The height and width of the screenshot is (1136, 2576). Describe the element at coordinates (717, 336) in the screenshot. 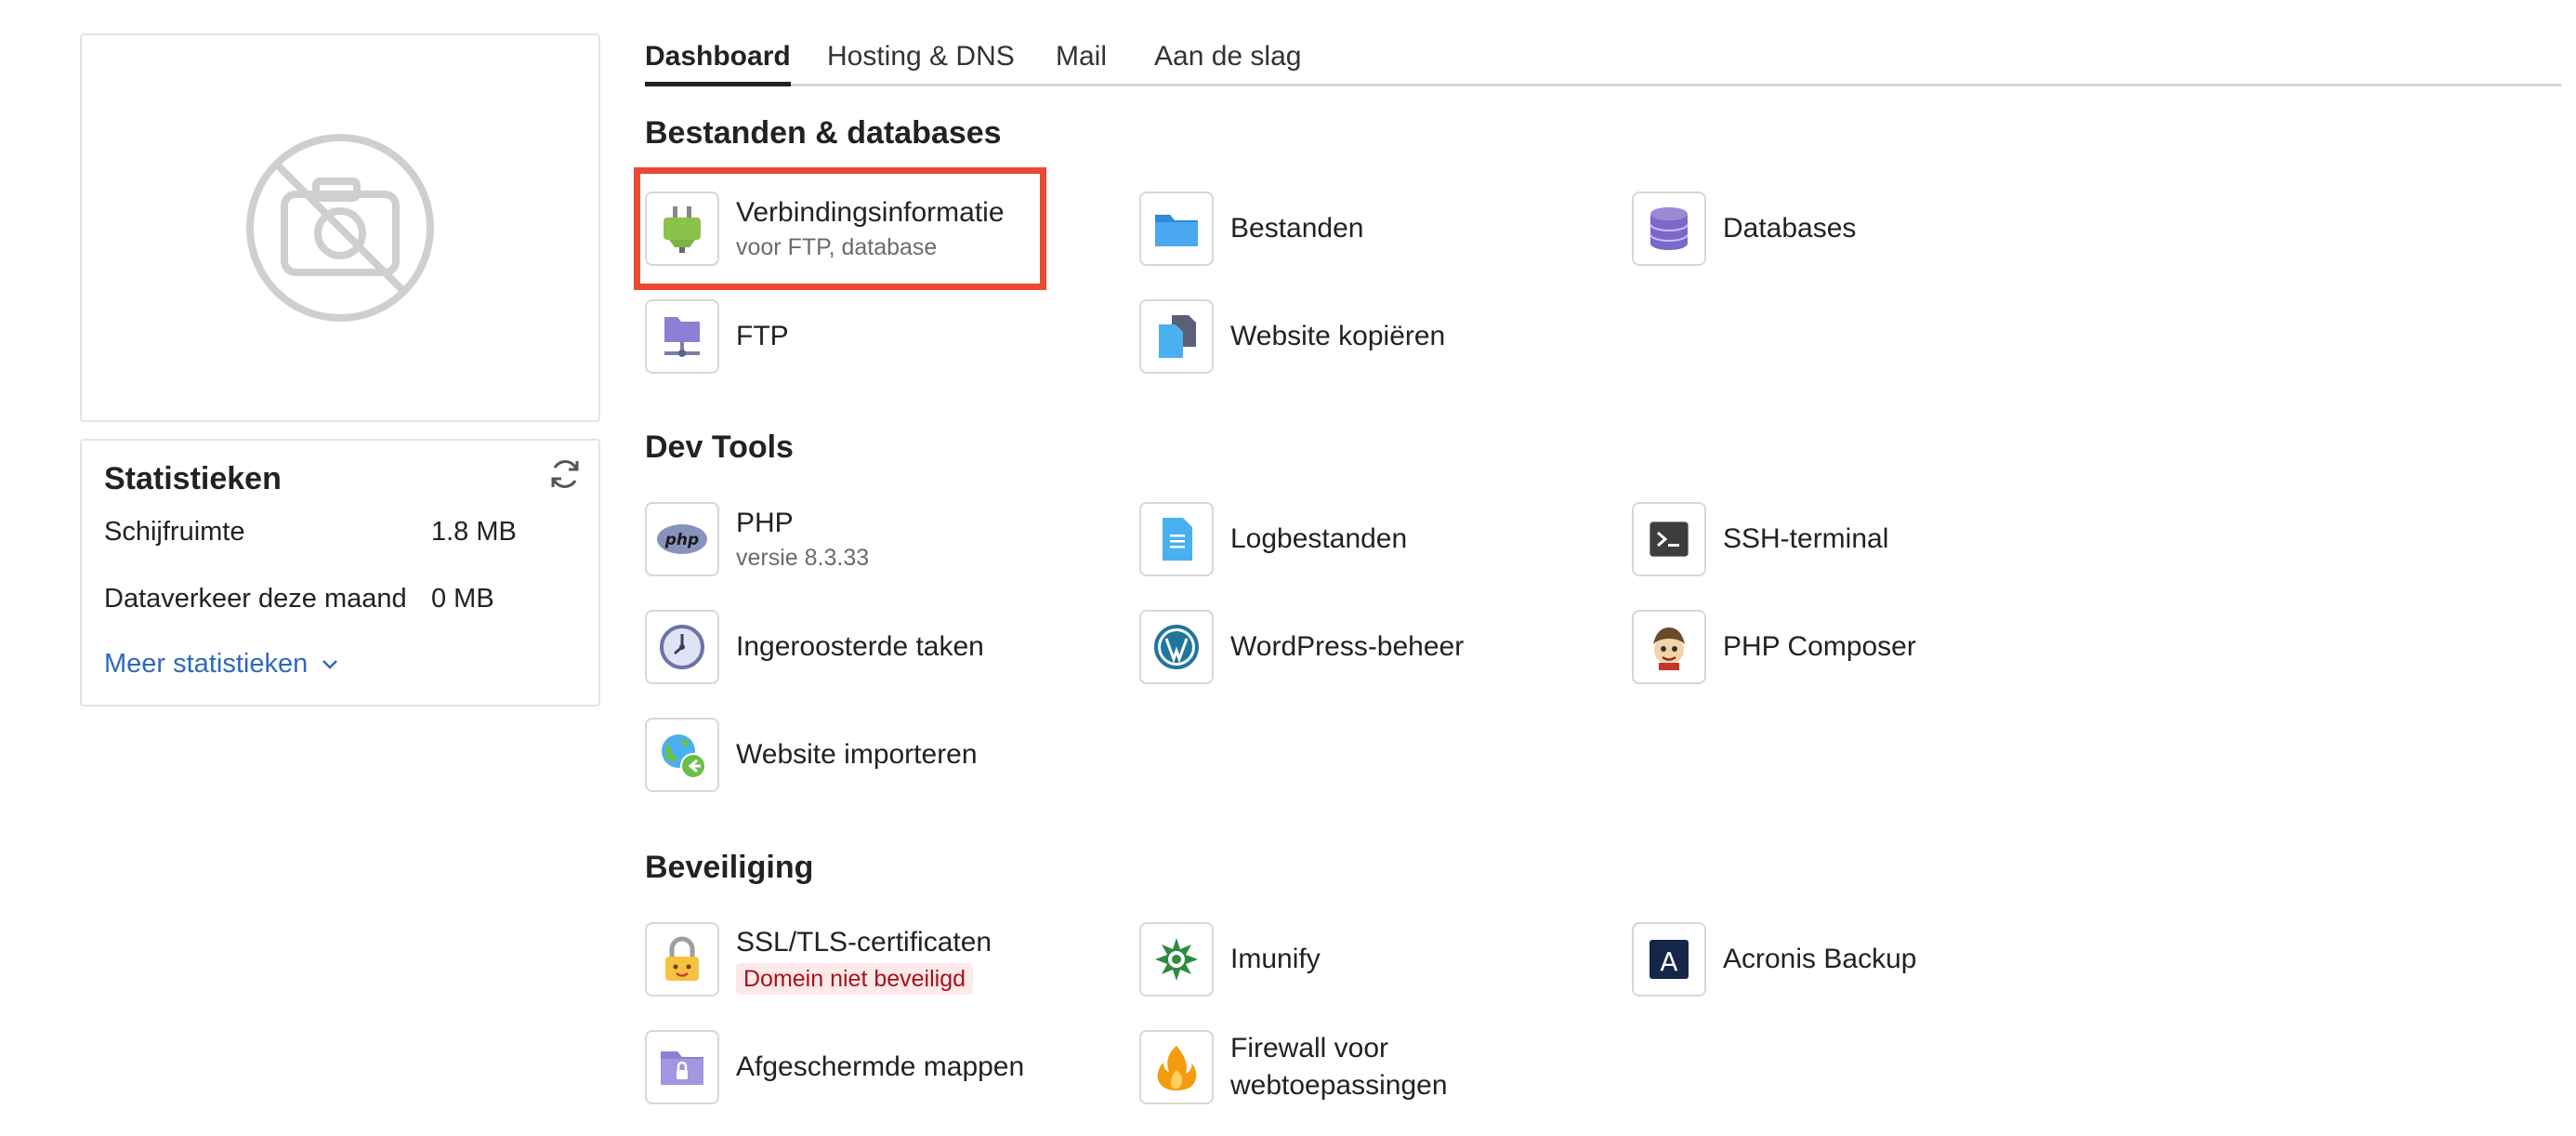

I see `tool-ftp: FTP` at that location.